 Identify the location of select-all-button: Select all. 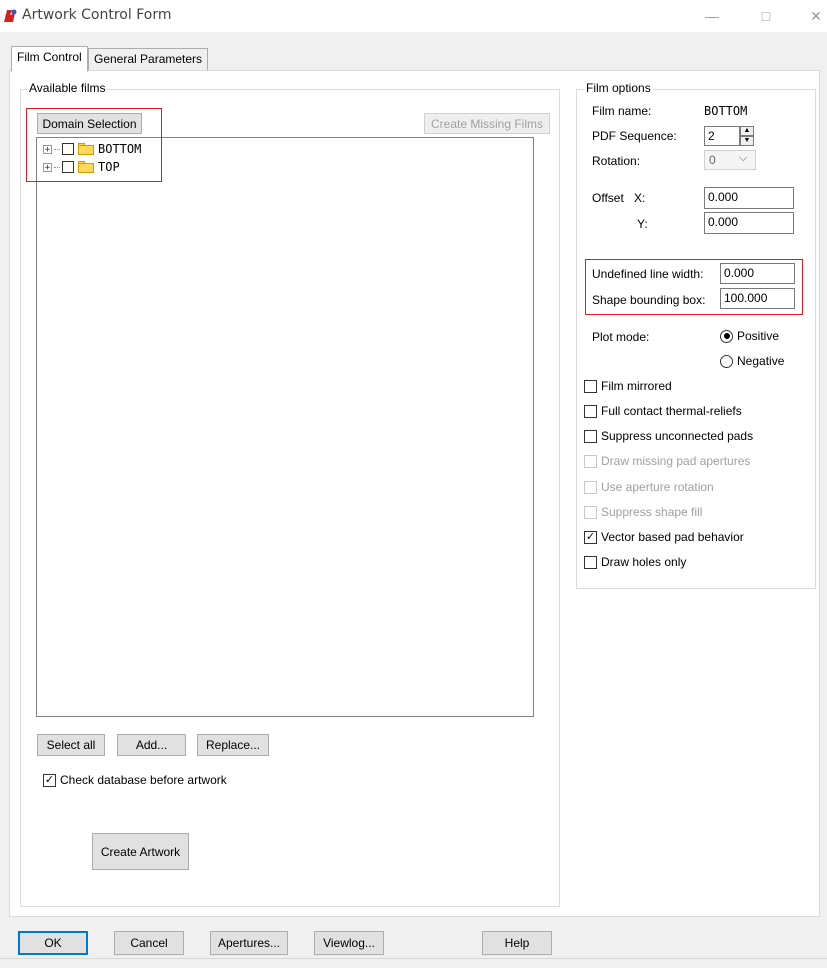
(71, 745).